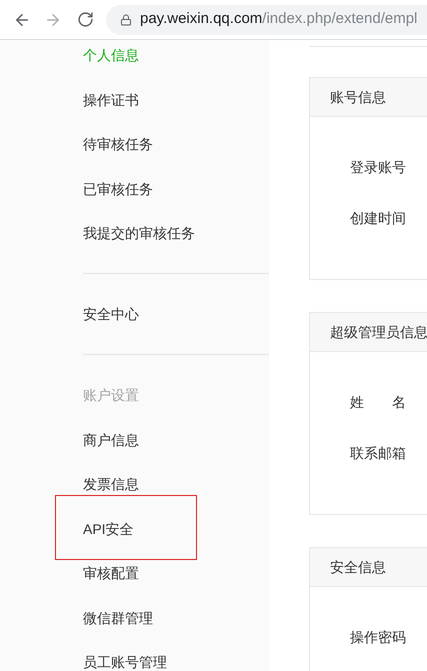 The image size is (427, 671). What do you see at coordinates (125, 659) in the screenshot?
I see `sidebar-item: 员工账号管理` at bounding box center [125, 659].